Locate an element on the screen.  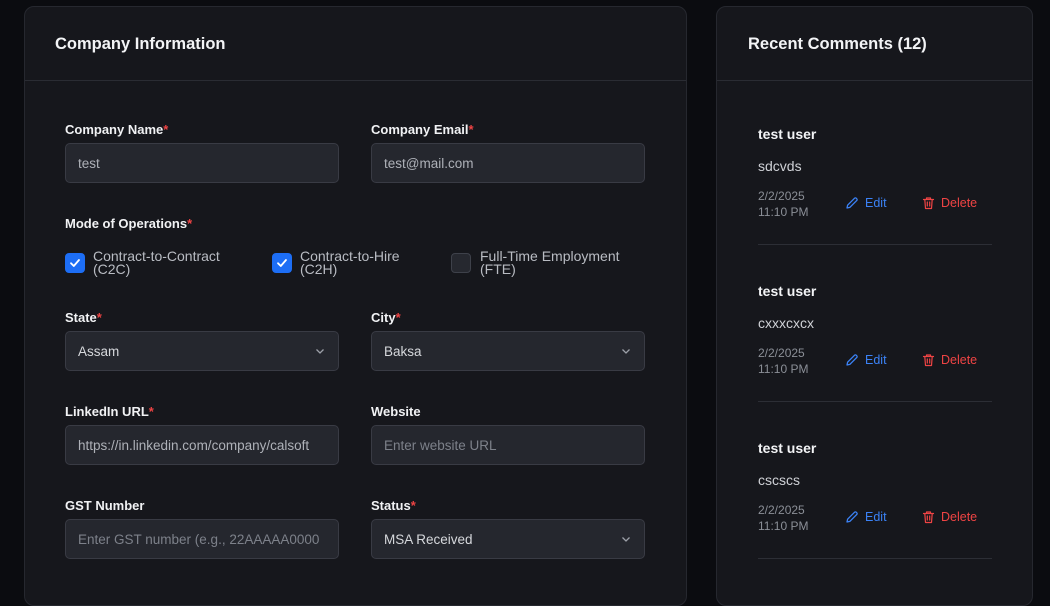
gst-placeholder: Enter GST number (e.g., 22AAAAA0000 is located at coordinates (199, 539).